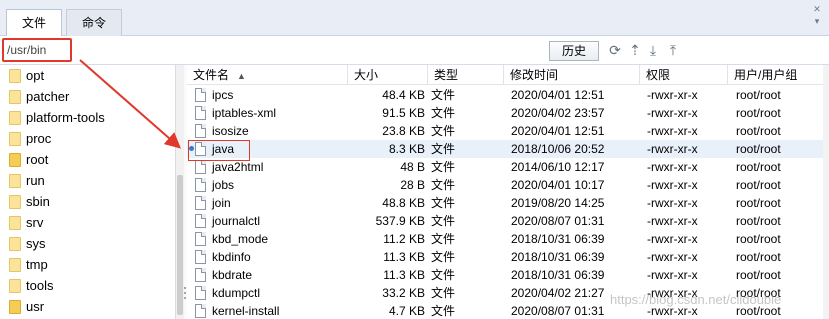 The image size is (829, 319). Describe the element at coordinates (238, 167) in the screenshot. I see `file-name: java2html` at that location.